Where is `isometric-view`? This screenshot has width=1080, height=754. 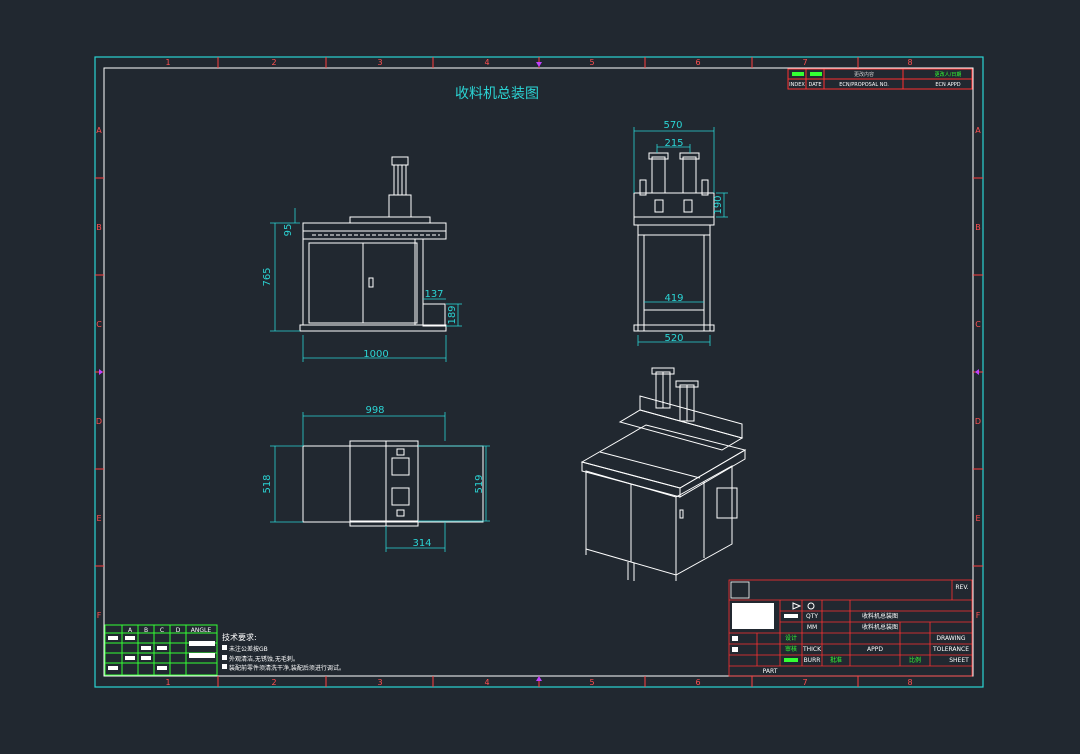
isometric-view is located at coordinates (663, 474).